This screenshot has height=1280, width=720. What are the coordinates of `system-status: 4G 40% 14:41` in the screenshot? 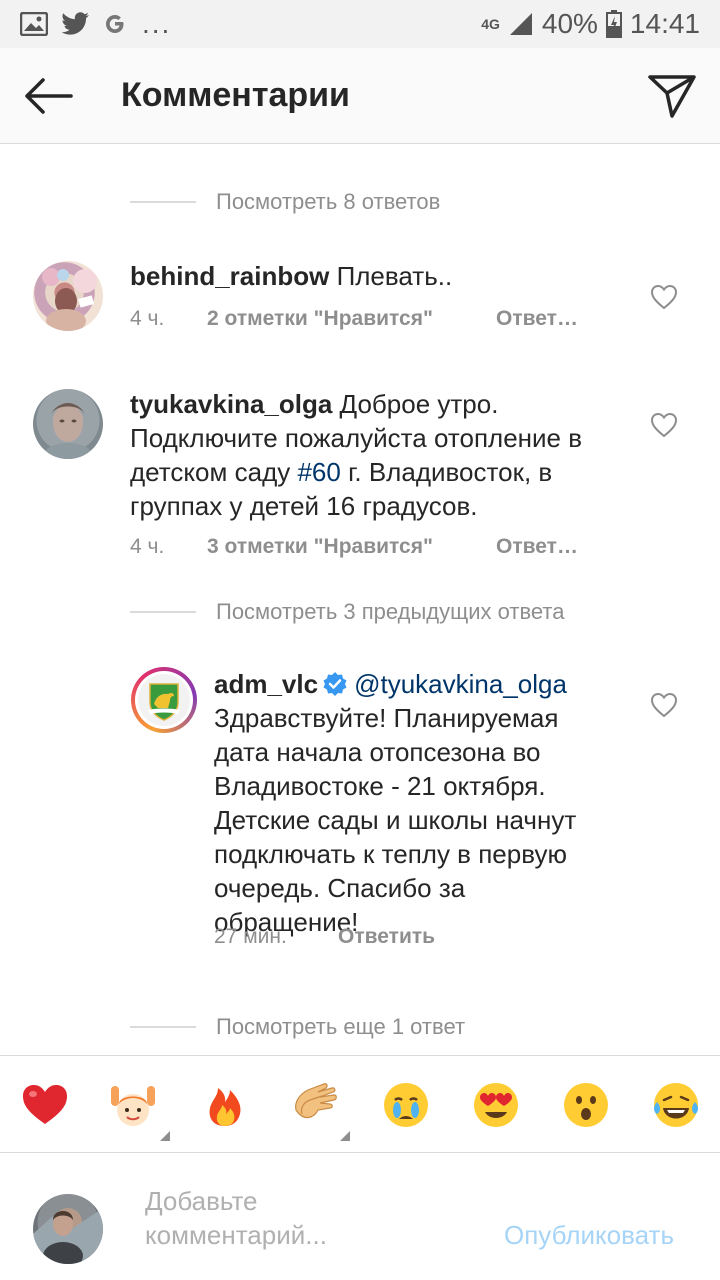 It's located at (590, 24).